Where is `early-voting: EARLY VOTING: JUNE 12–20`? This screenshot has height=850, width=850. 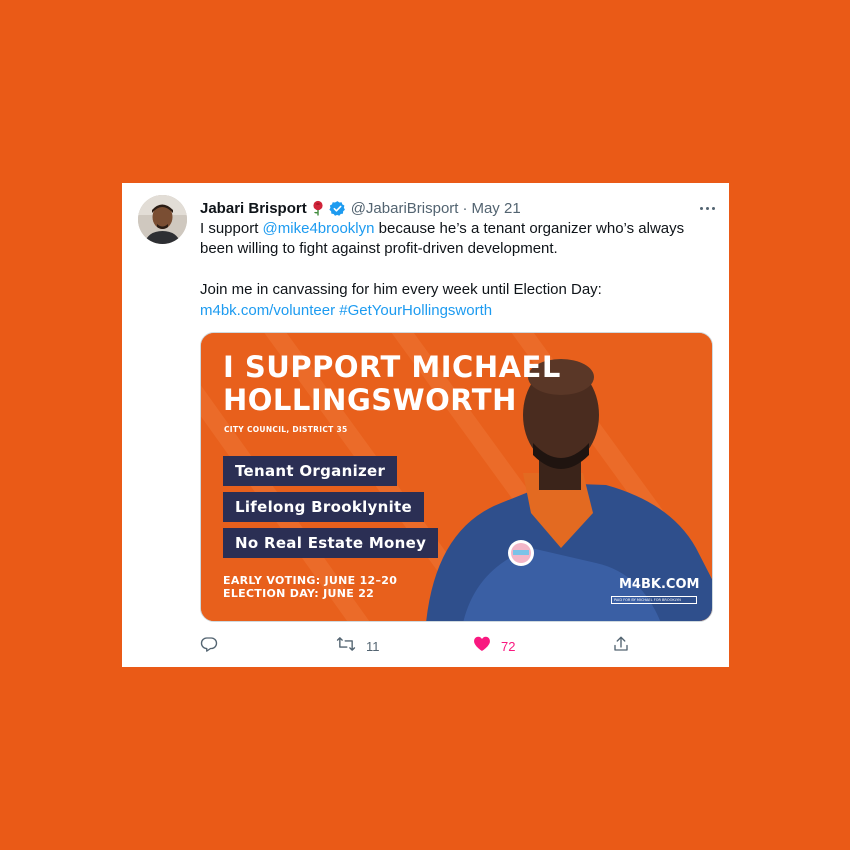
early-voting: EARLY VOTING: JUNE 12–20 is located at coordinates (310, 580).